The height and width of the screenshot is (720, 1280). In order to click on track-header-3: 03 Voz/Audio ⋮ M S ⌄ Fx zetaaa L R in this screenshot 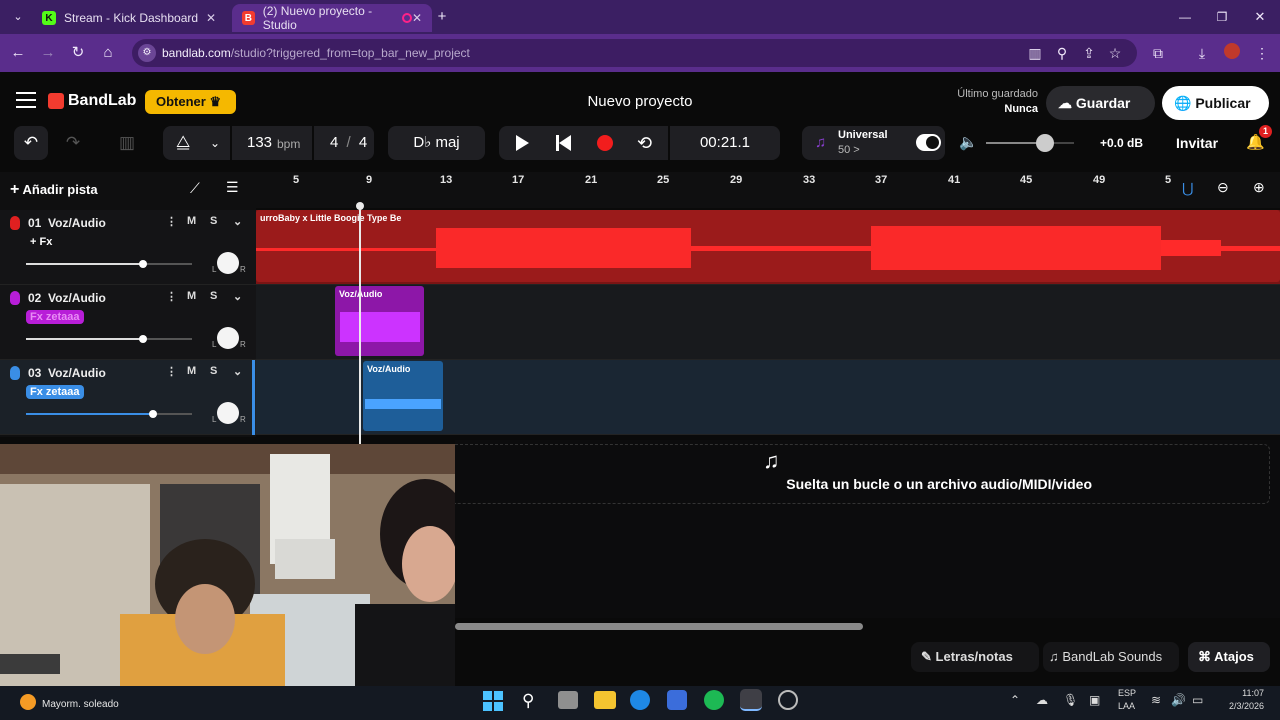, I will do `click(128, 397)`.